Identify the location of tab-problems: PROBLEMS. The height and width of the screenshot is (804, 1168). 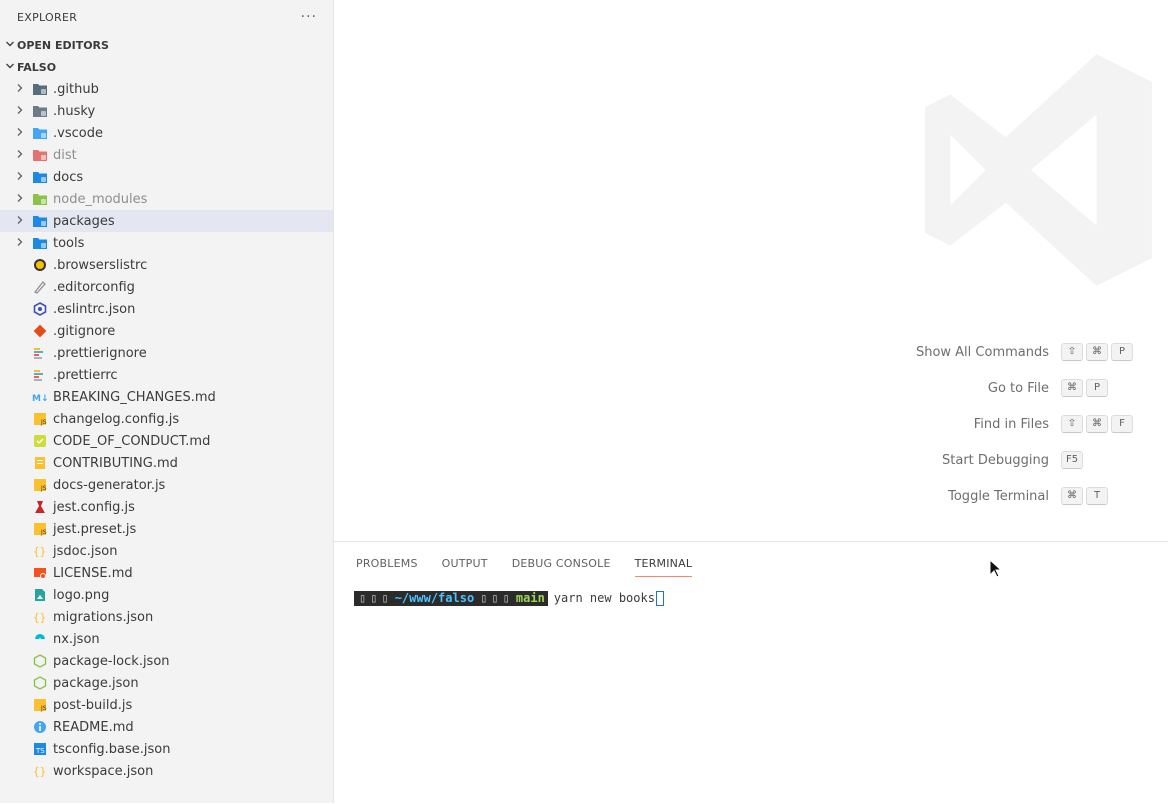
(387, 563).